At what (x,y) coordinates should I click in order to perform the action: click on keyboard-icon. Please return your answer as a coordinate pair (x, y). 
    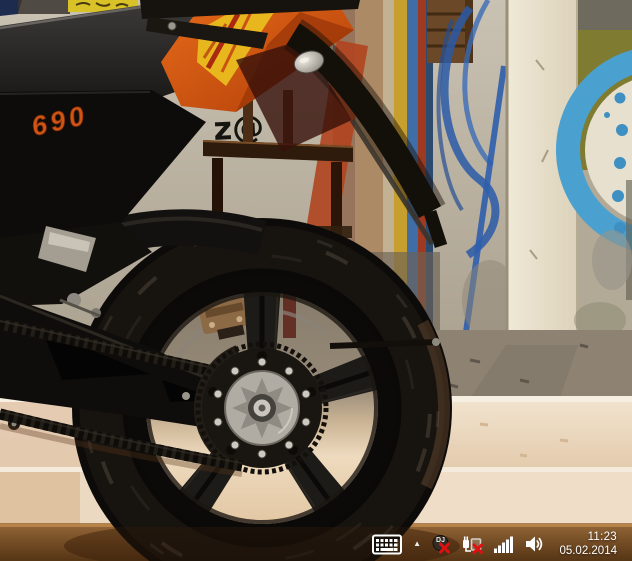
    Looking at the image, I should click on (387, 544).